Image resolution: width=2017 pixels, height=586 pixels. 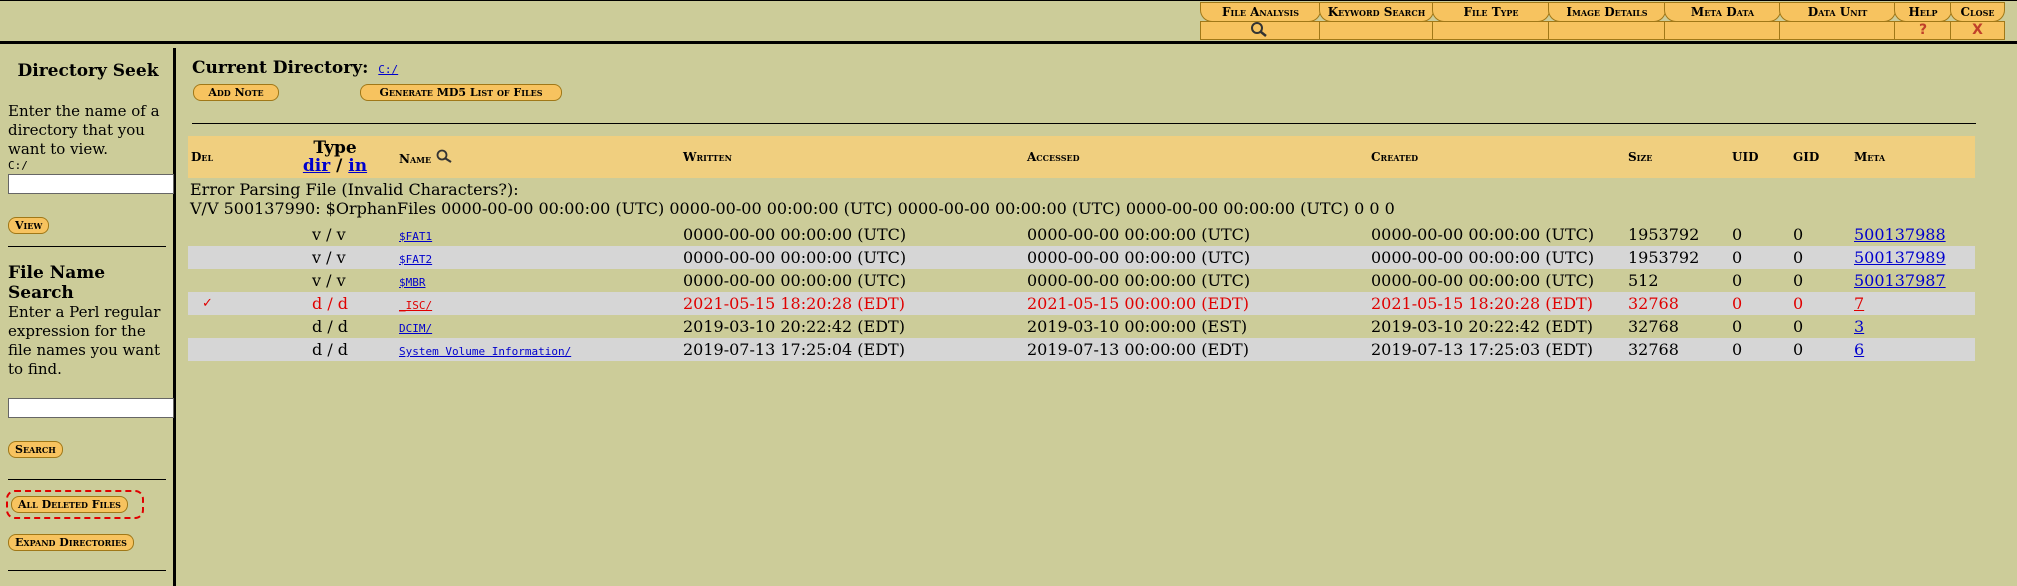 What do you see at coordinates (1913, 303) in the screenshot?
I see `meta-cell: 7` at bounding box center [1913, 303].